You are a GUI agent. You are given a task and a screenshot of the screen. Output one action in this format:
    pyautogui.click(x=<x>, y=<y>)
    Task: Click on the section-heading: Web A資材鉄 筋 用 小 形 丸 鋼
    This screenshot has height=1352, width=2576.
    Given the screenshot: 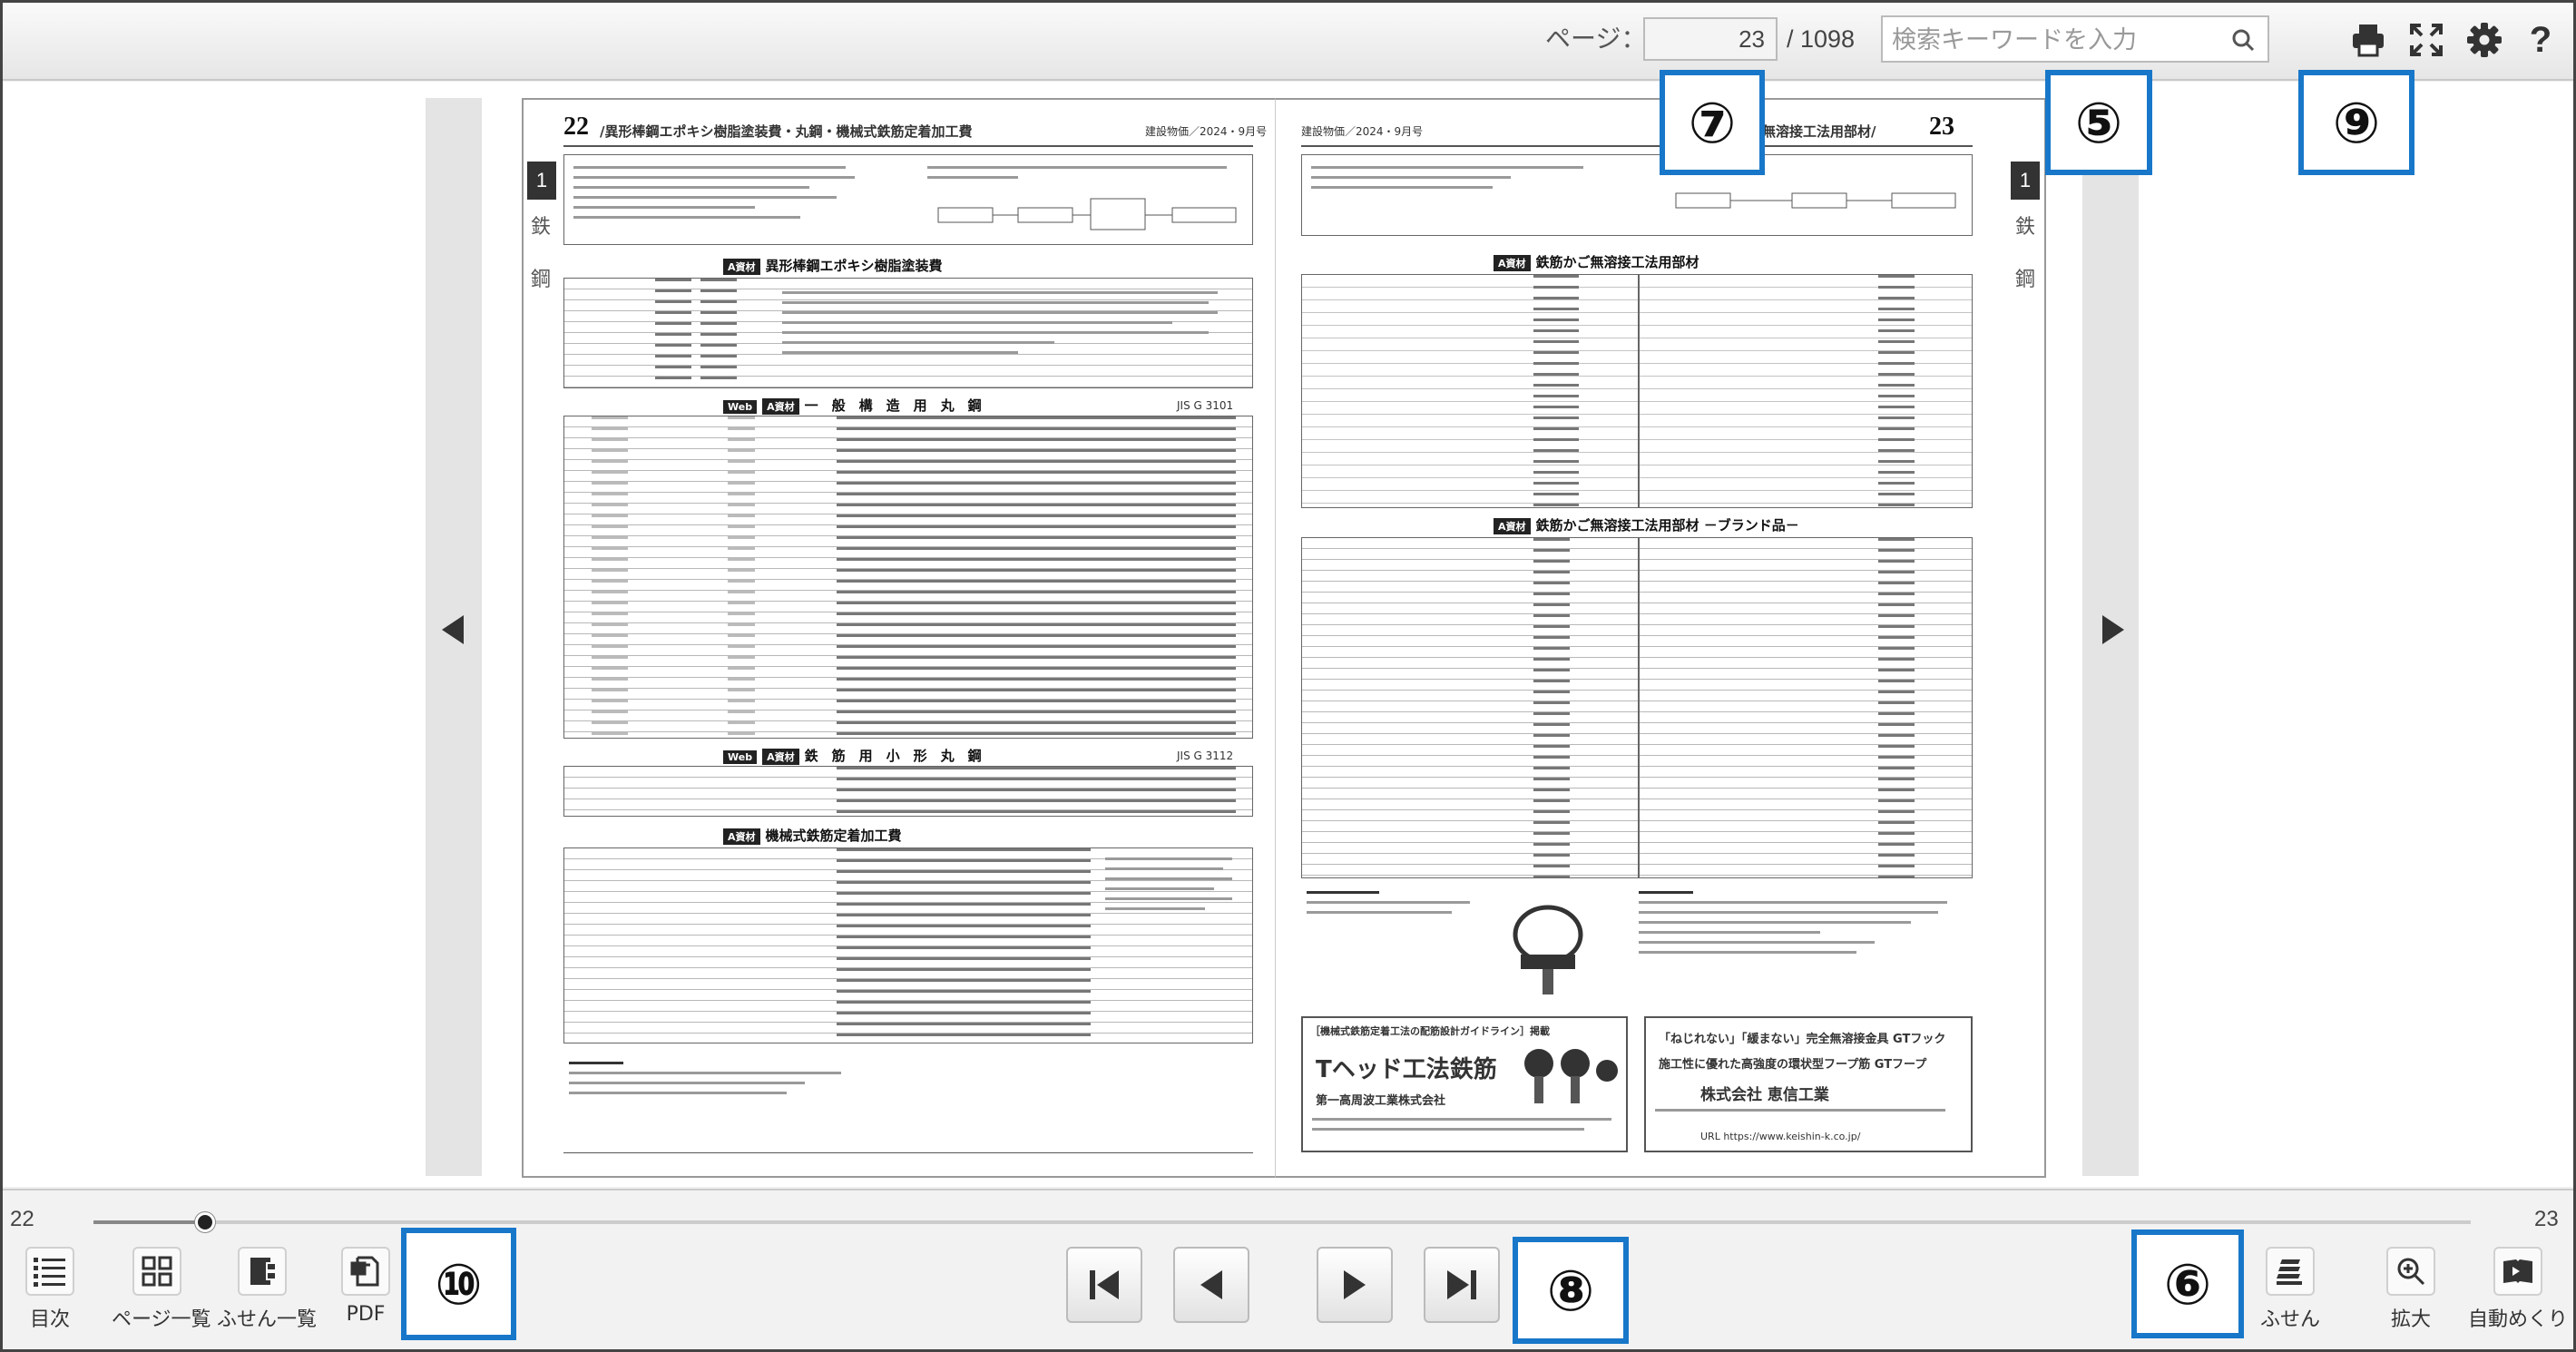 What is the action you would take?
    pyautogui.click(x=852, y=755)
    